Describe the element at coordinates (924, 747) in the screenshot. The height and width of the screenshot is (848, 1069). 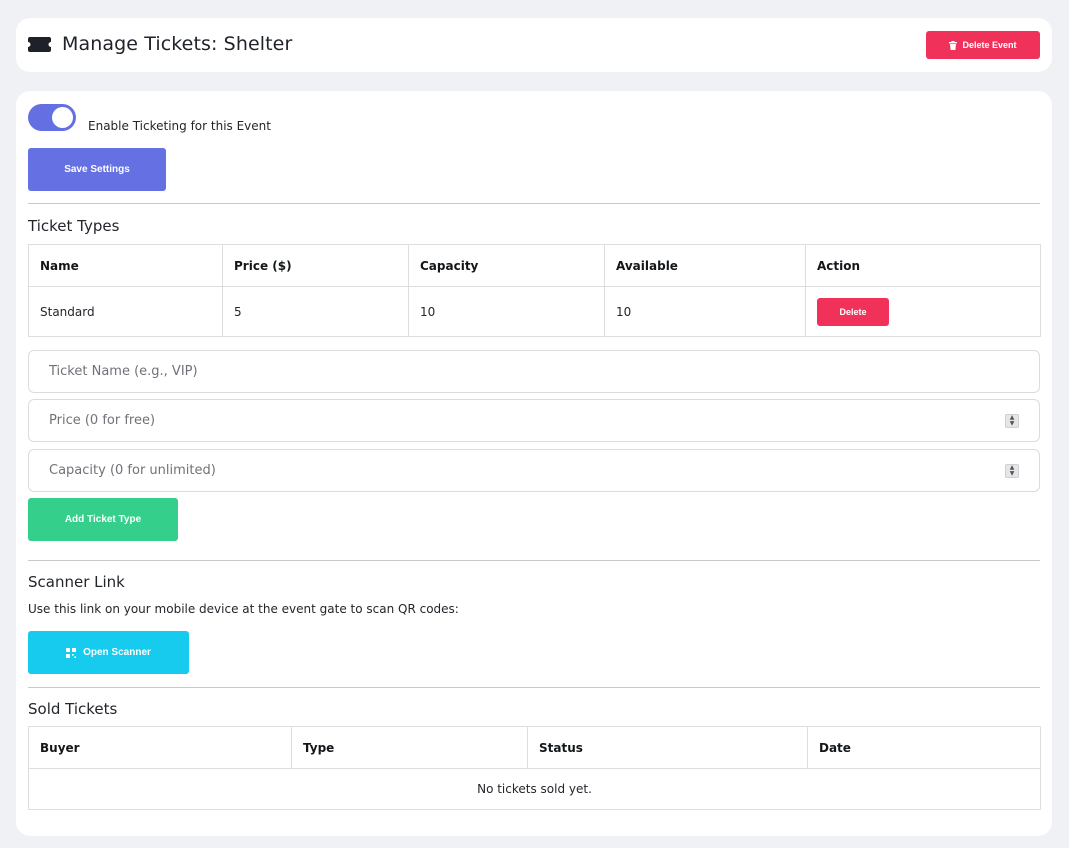
I see `column-header-date: Date` at that location.